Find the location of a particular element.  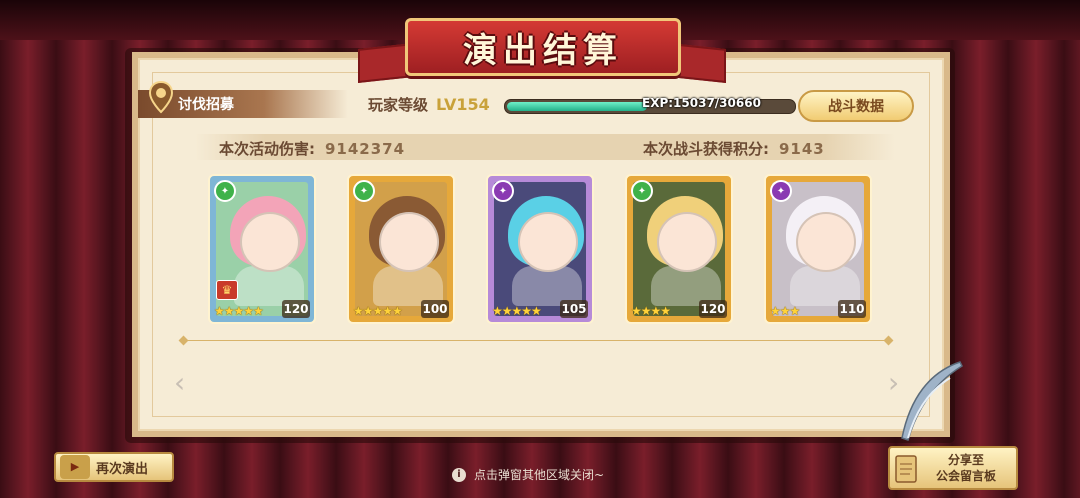

map-pin-icon is located at coordinates (161, 97).